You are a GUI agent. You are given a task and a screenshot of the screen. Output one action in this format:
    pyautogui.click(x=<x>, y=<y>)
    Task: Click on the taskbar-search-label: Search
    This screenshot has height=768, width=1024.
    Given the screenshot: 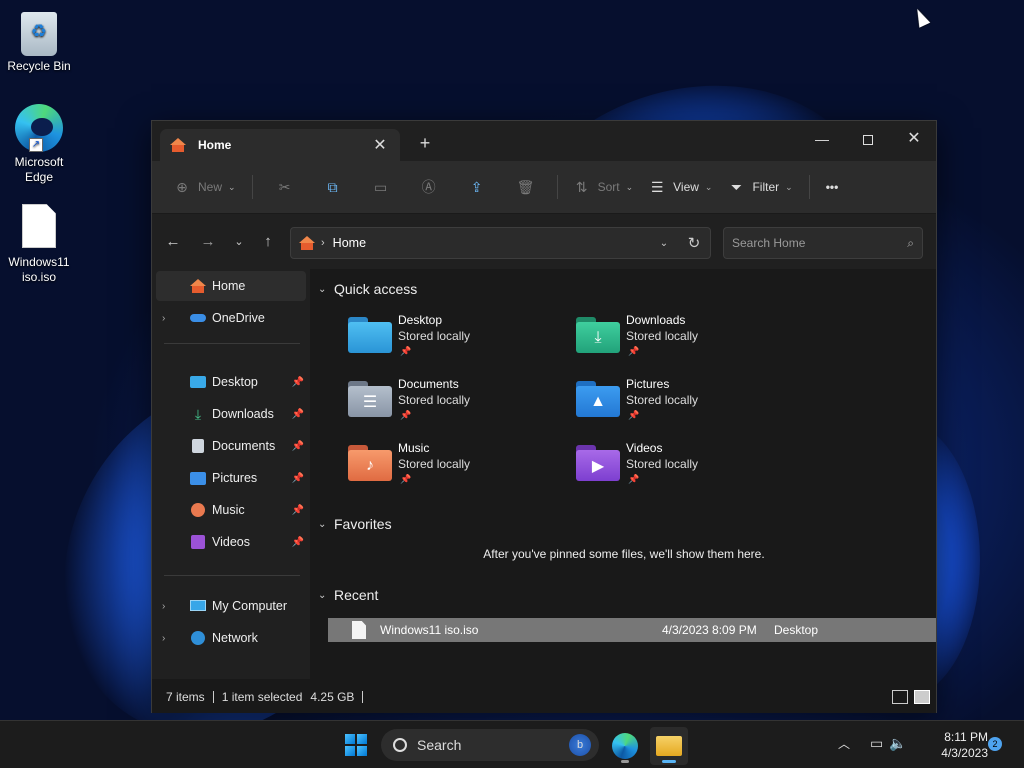 What is the action you would take?
    pyautogui.click(x=439, y=745)
    